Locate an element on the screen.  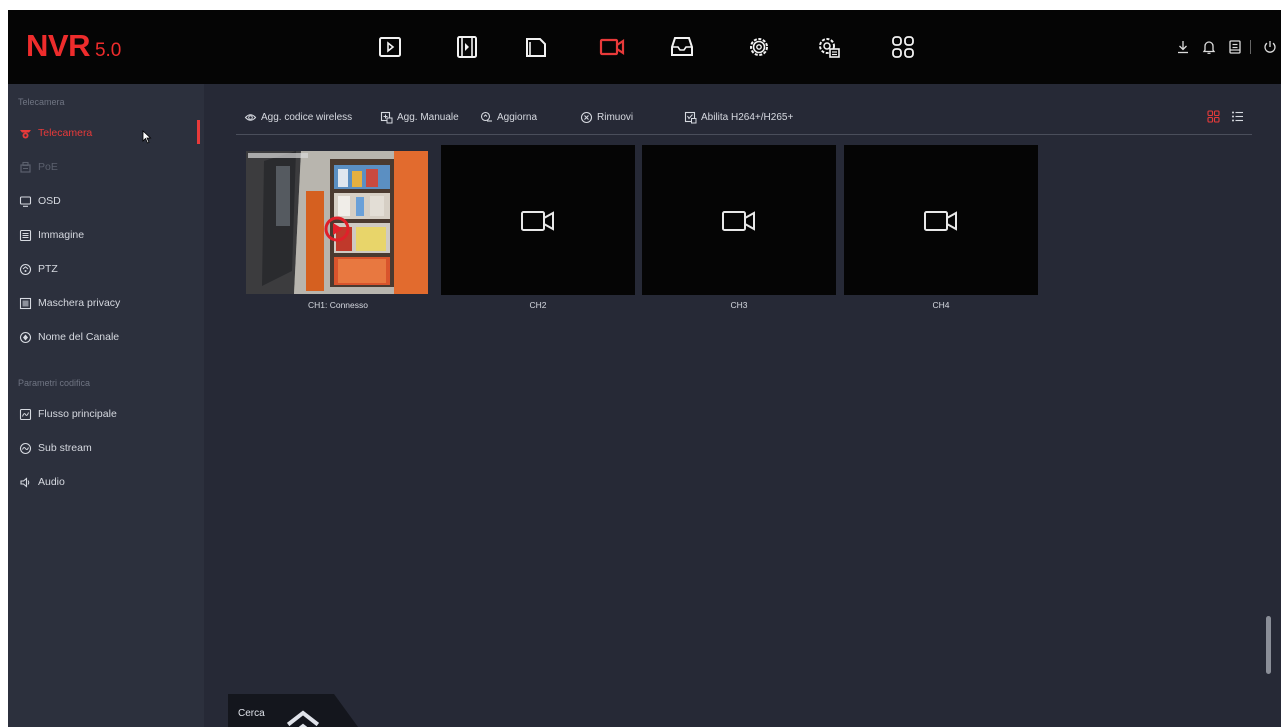
refresh-button: Aggiorna is located at coordinates (508, 117).